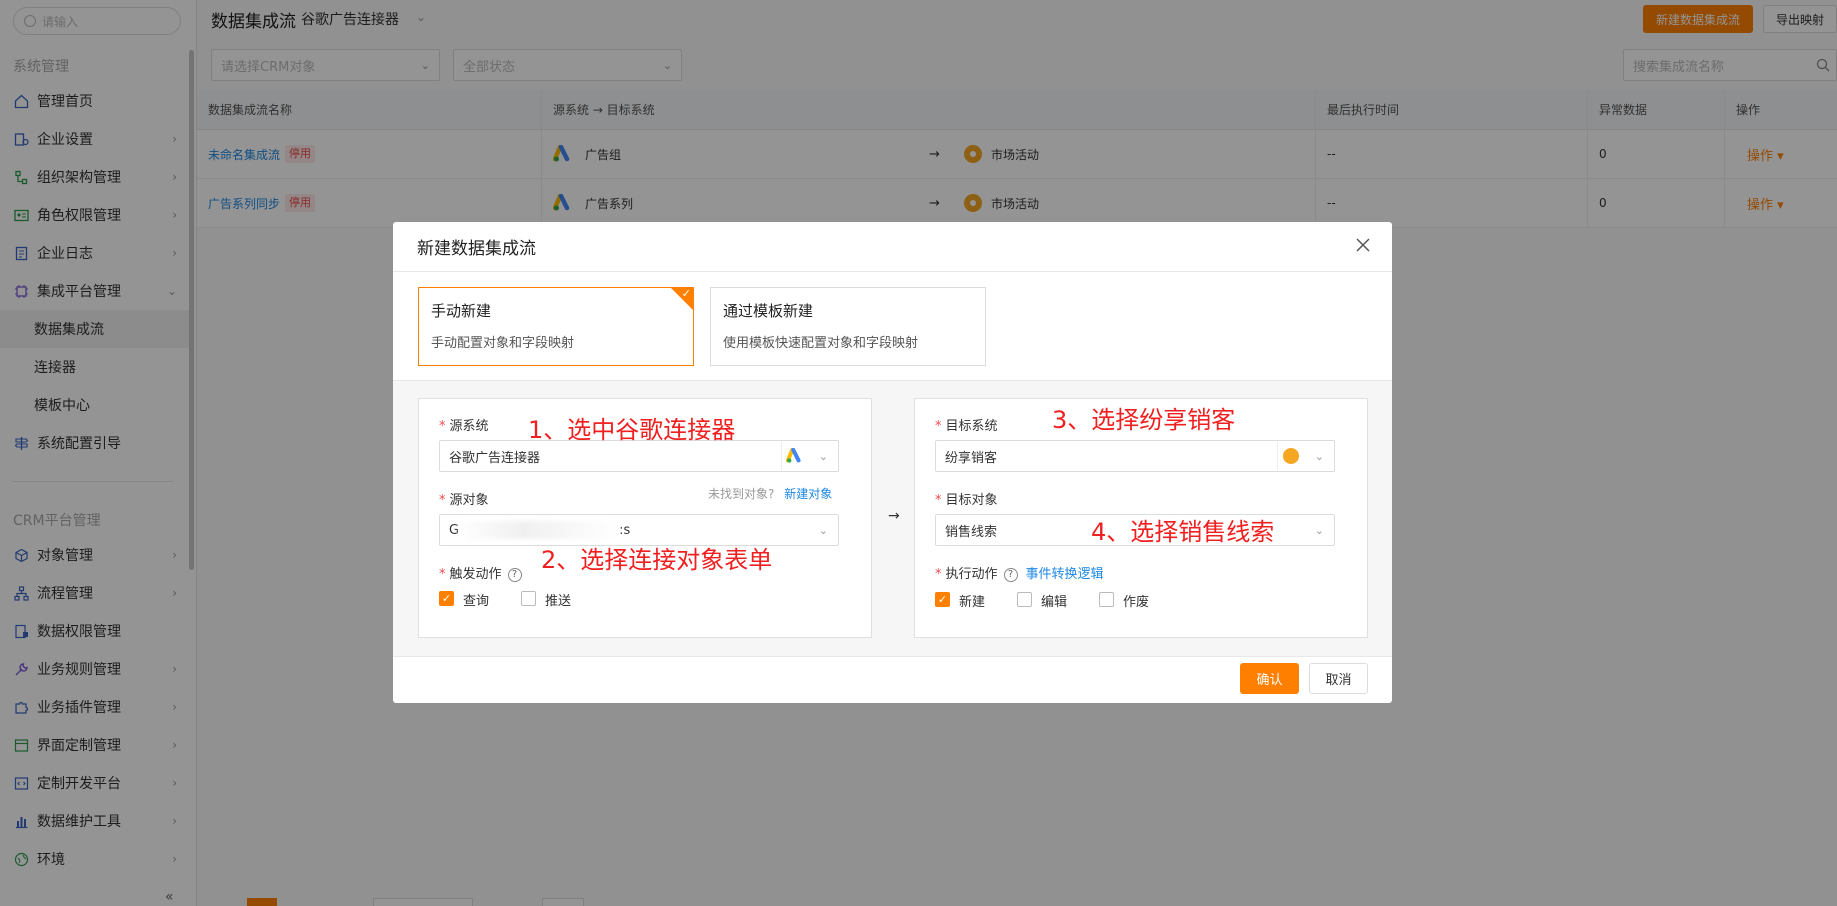  I want to click on annotation-step-4: 4、选择销售线索, so click(1183, 532).